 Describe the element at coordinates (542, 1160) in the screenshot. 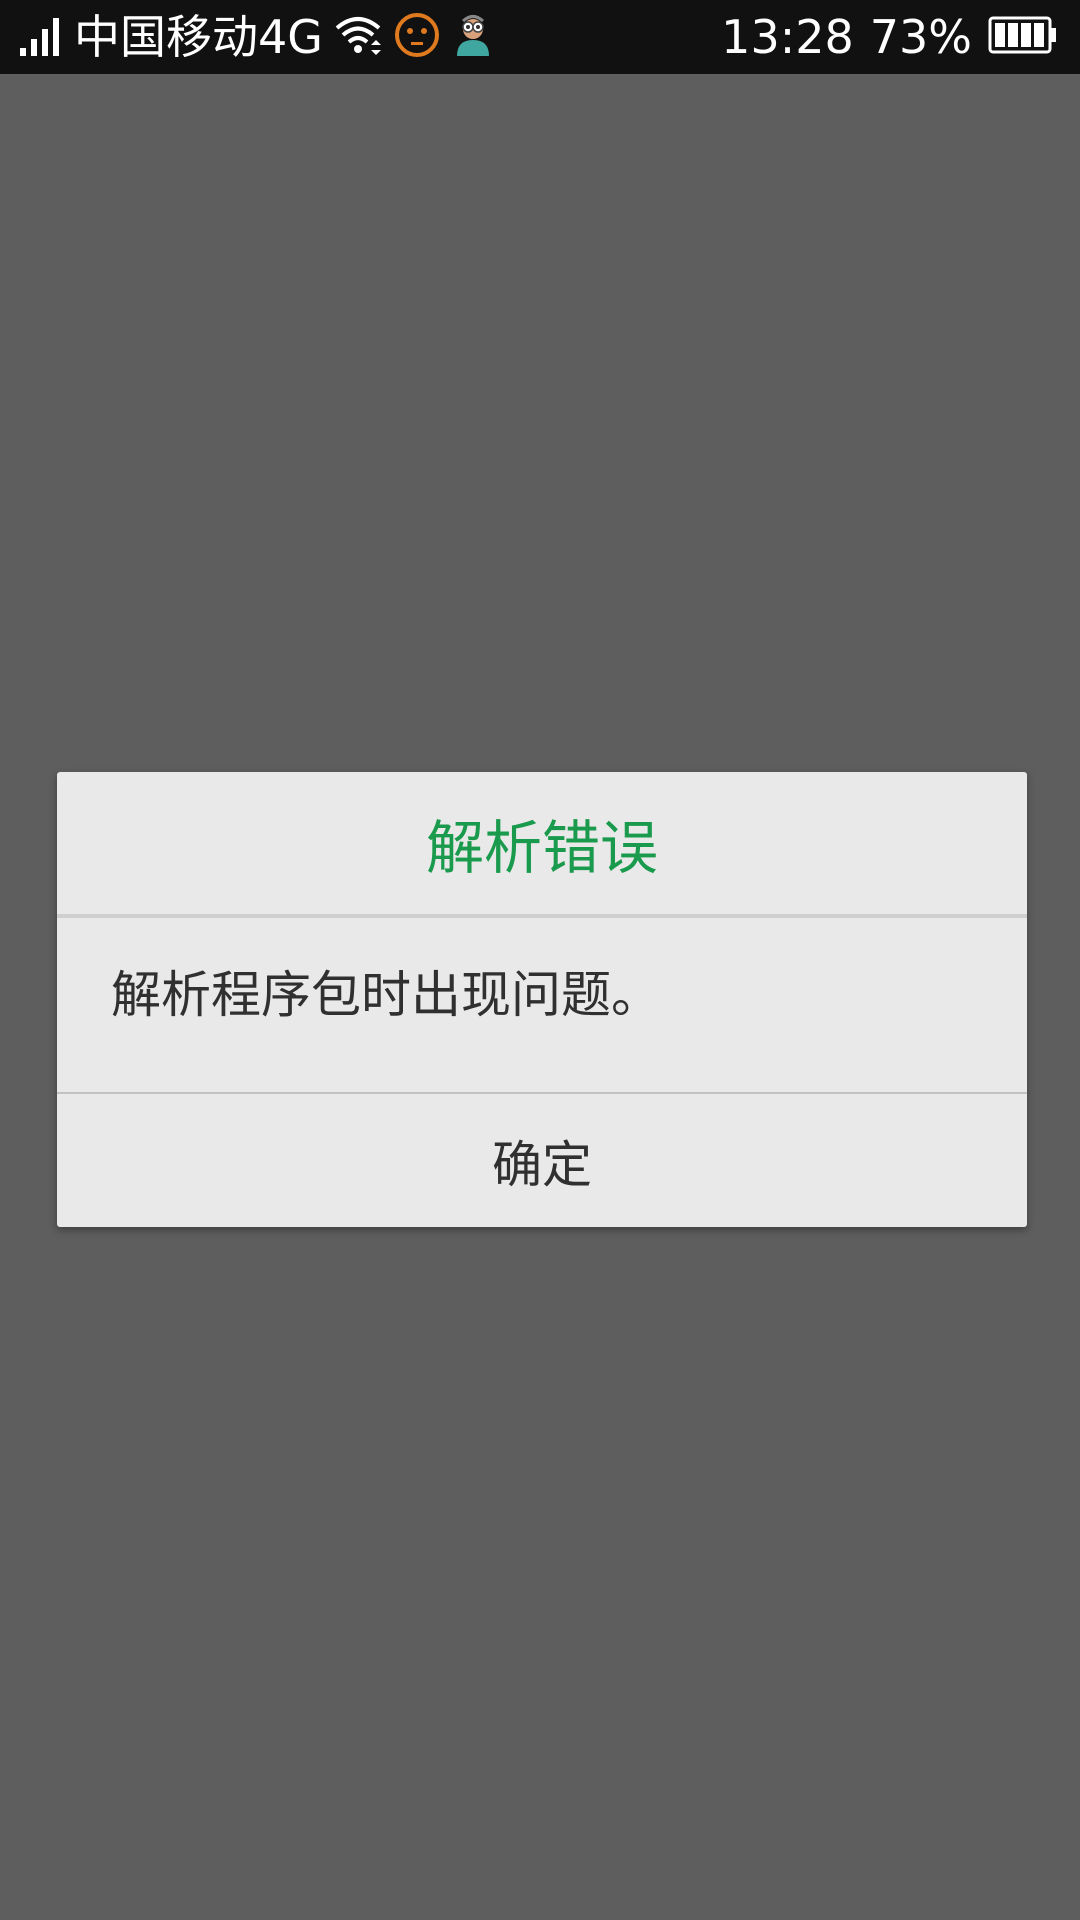

I see `ok-button: 确定` at that location.